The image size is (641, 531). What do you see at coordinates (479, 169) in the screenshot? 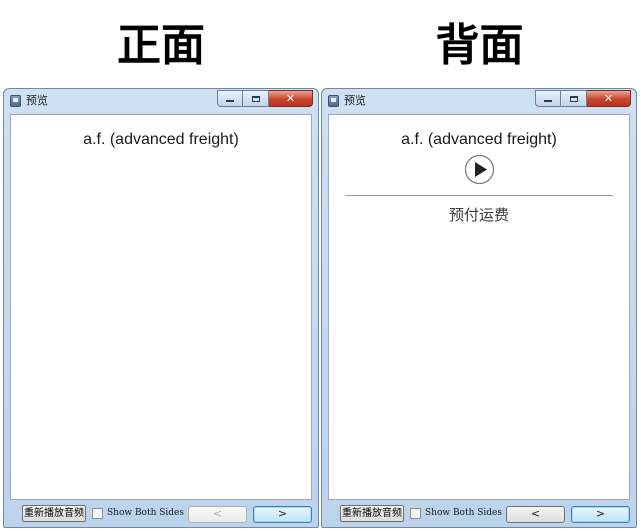
I see `play-circle-icon` at bounding box center [479, 169].